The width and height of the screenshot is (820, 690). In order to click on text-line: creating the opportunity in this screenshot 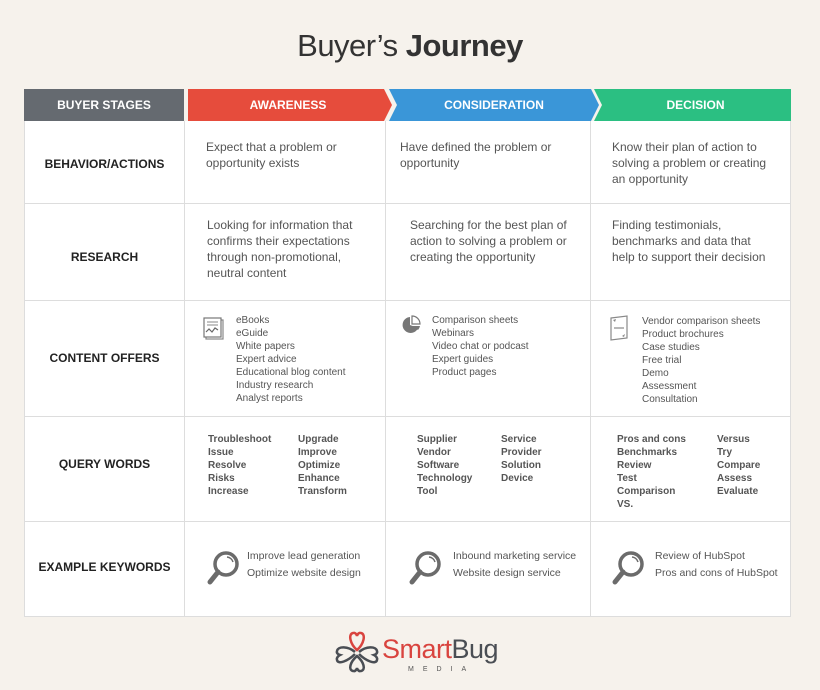, I will do `click(473, 257)`.